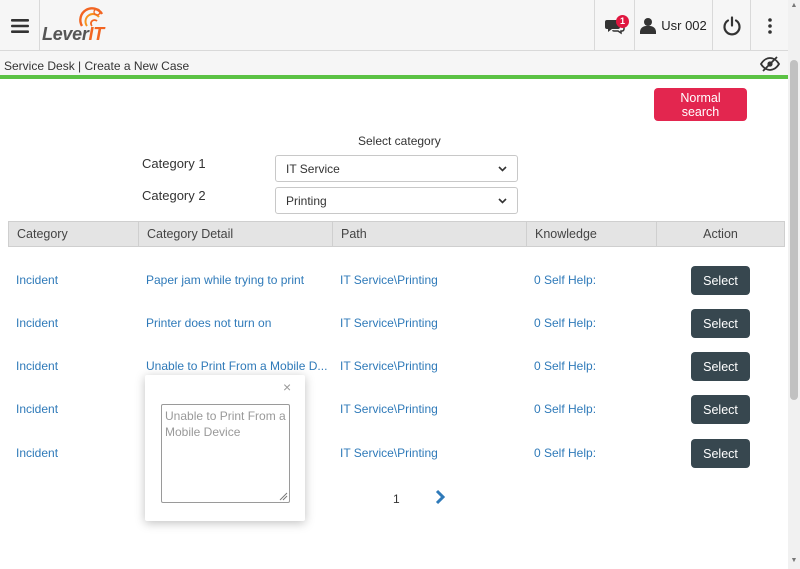  I want to click on lever-it-logo: LeverIT, so click(77, 26).